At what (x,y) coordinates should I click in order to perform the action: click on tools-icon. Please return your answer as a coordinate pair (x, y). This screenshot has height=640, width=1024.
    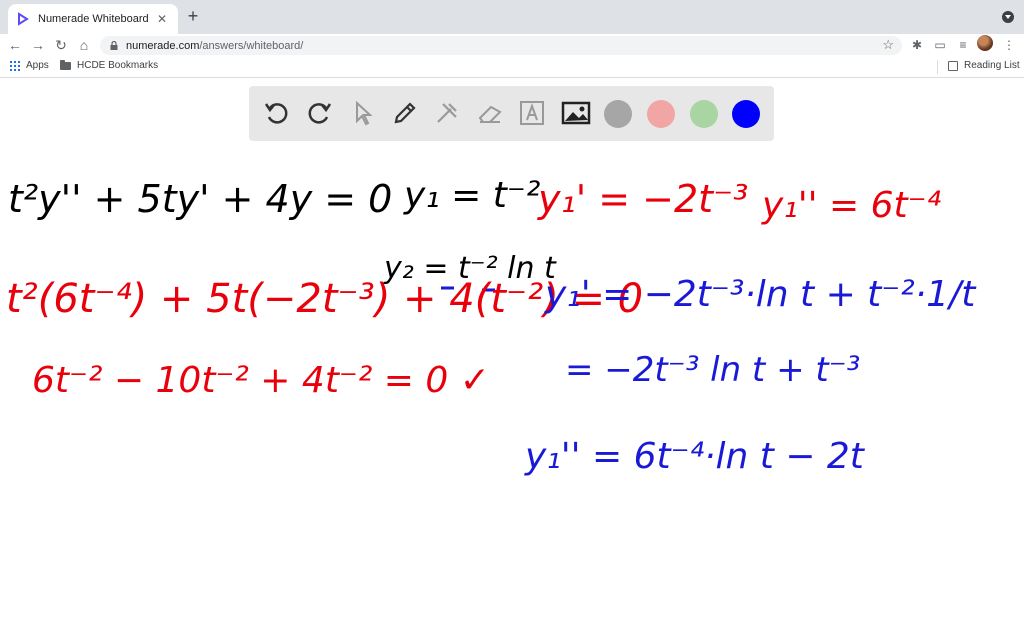
    Looking at the image, I should click on (447, 113).